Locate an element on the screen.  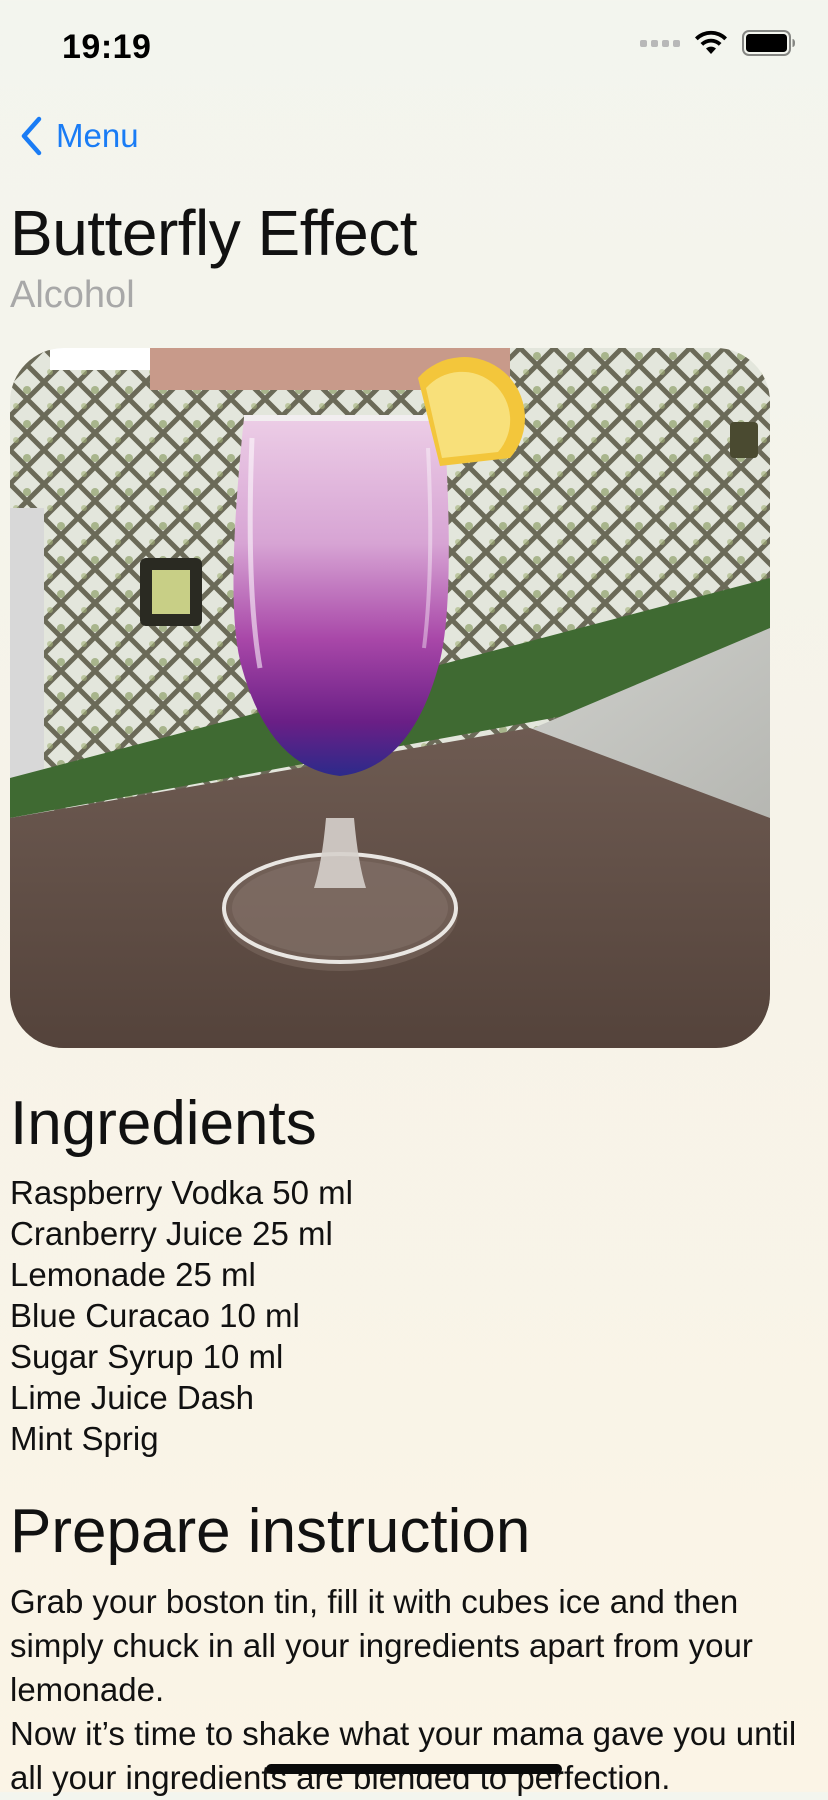
back-button-label: Menu is located at coordinates (97, 135).